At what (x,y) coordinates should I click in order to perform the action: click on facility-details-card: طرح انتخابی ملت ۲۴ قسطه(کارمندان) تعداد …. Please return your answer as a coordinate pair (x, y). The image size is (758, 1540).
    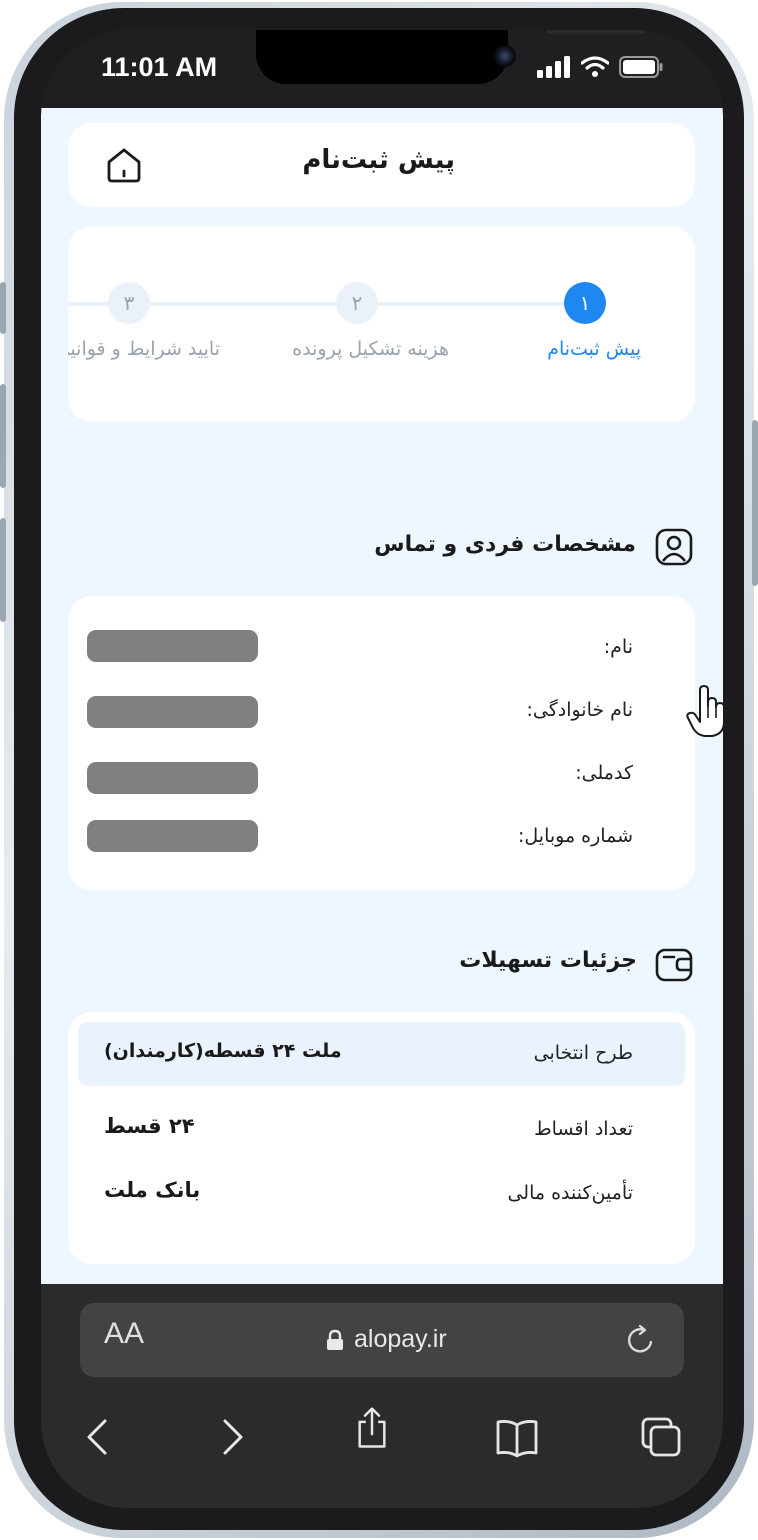
    Looking at the image, I should click on (381, 1138).